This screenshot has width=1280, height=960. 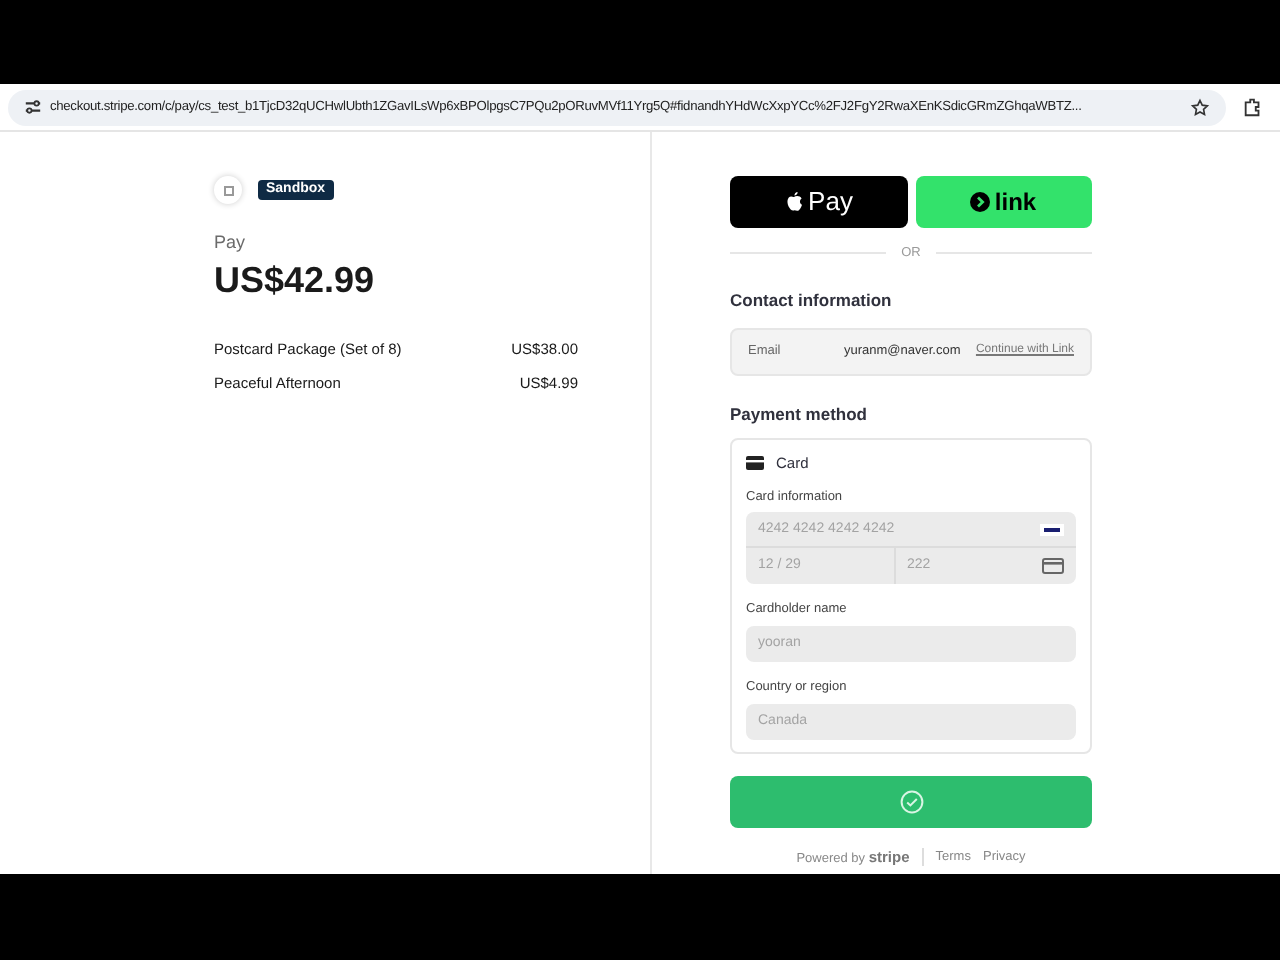 I want to click on star-icon, so click(x=1200, y=107).